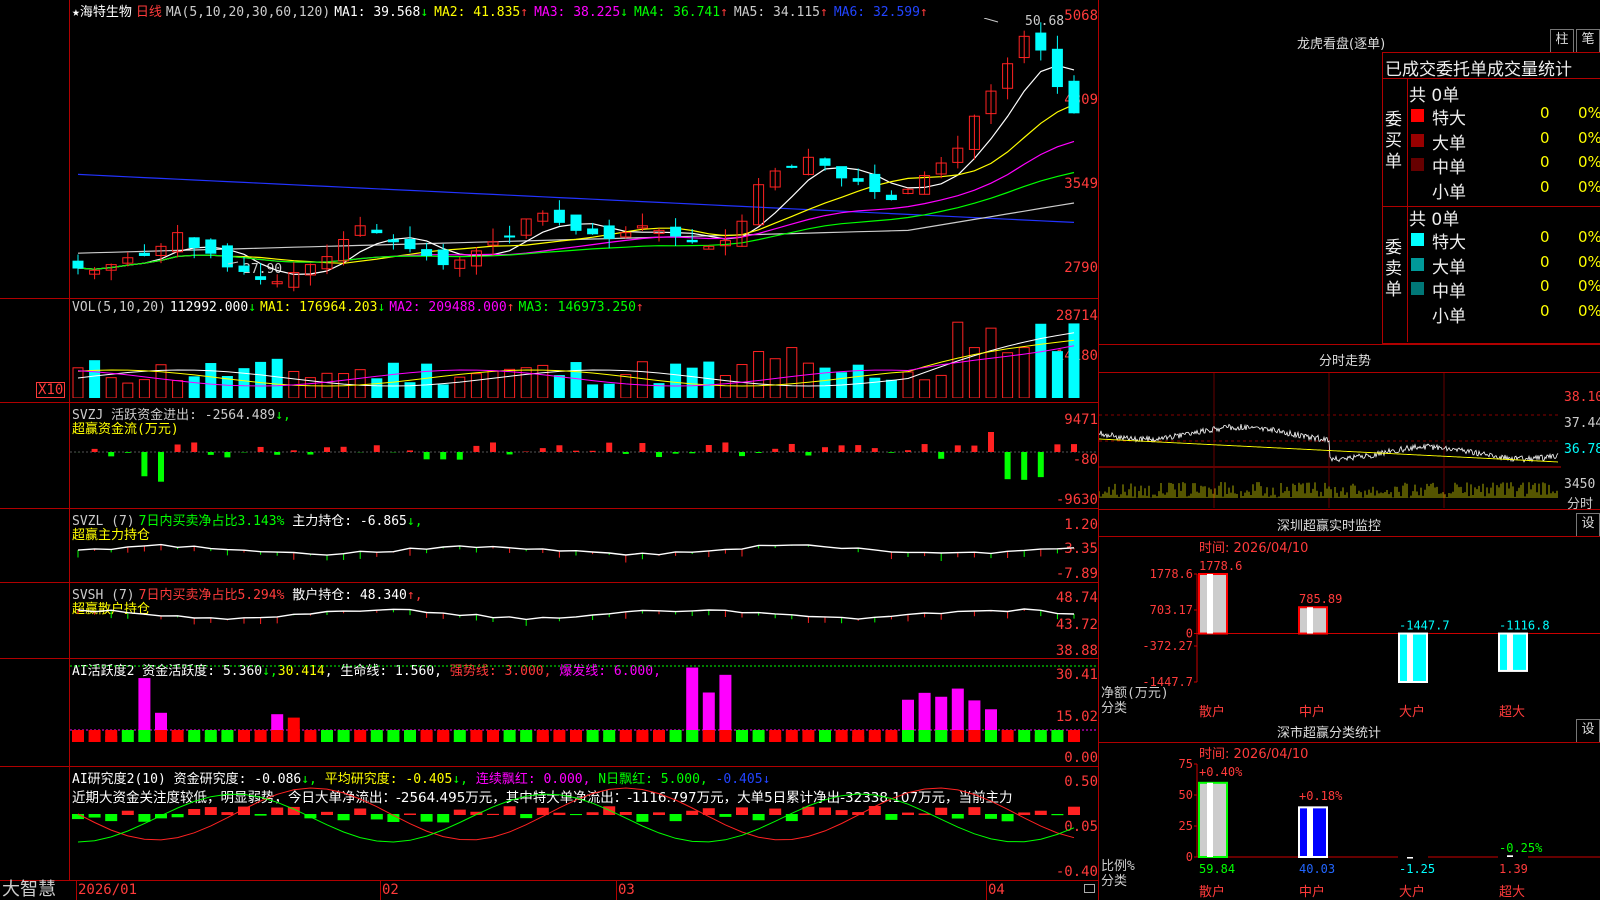 The image size is (1600, 900). What do you see at coordinates (1589, 286) in the screenshot?
I see `sell-row-pct: 0%` at bounding box center [1589, 286].